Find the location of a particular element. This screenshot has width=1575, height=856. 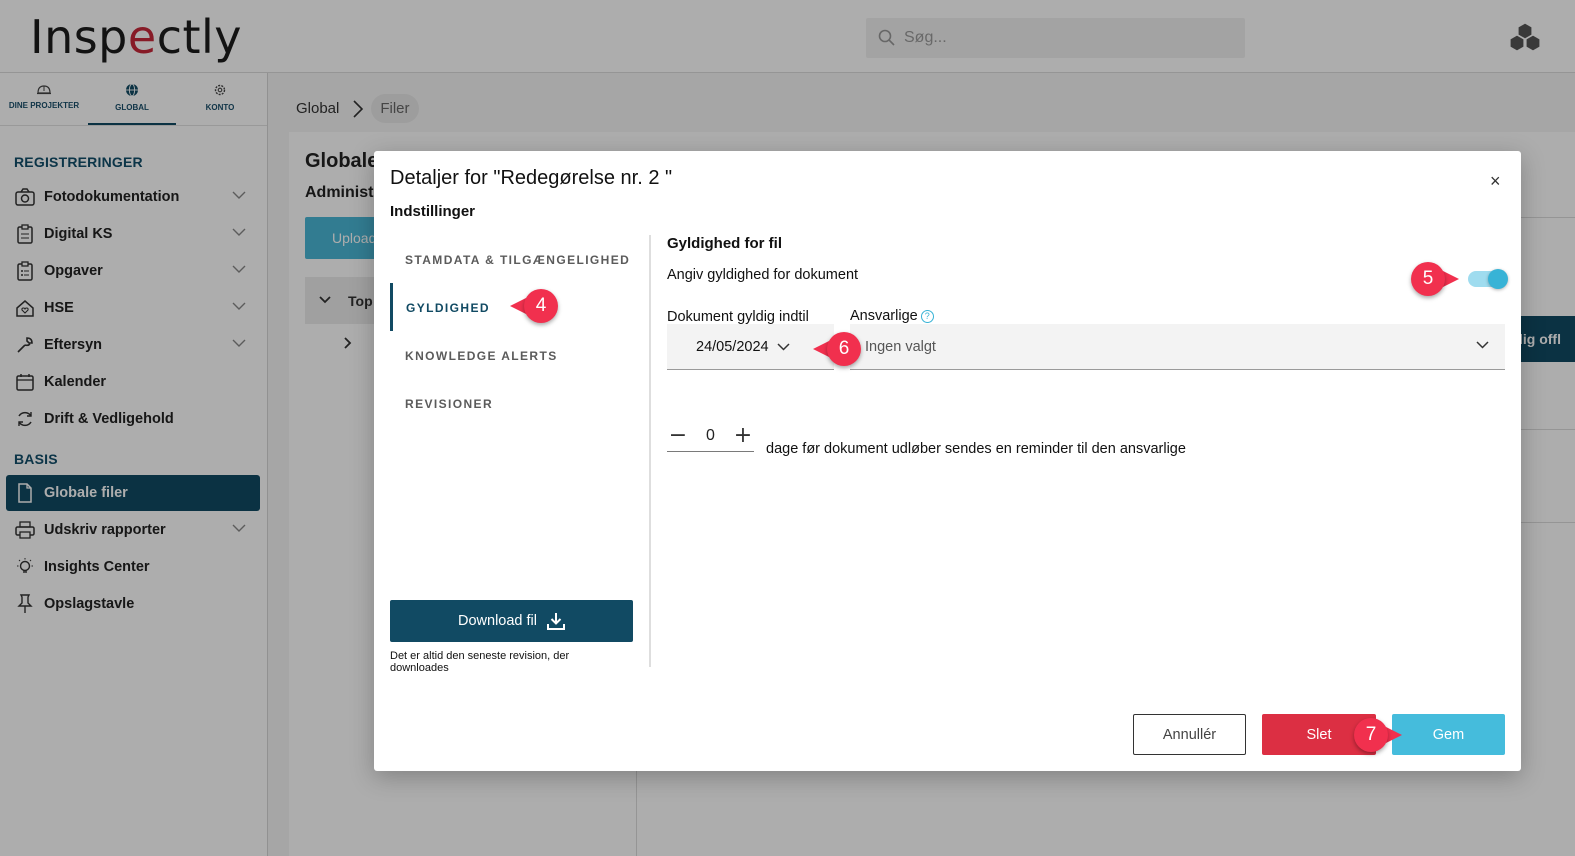

callout-5: 5 is located at coordinates (1435, 279).